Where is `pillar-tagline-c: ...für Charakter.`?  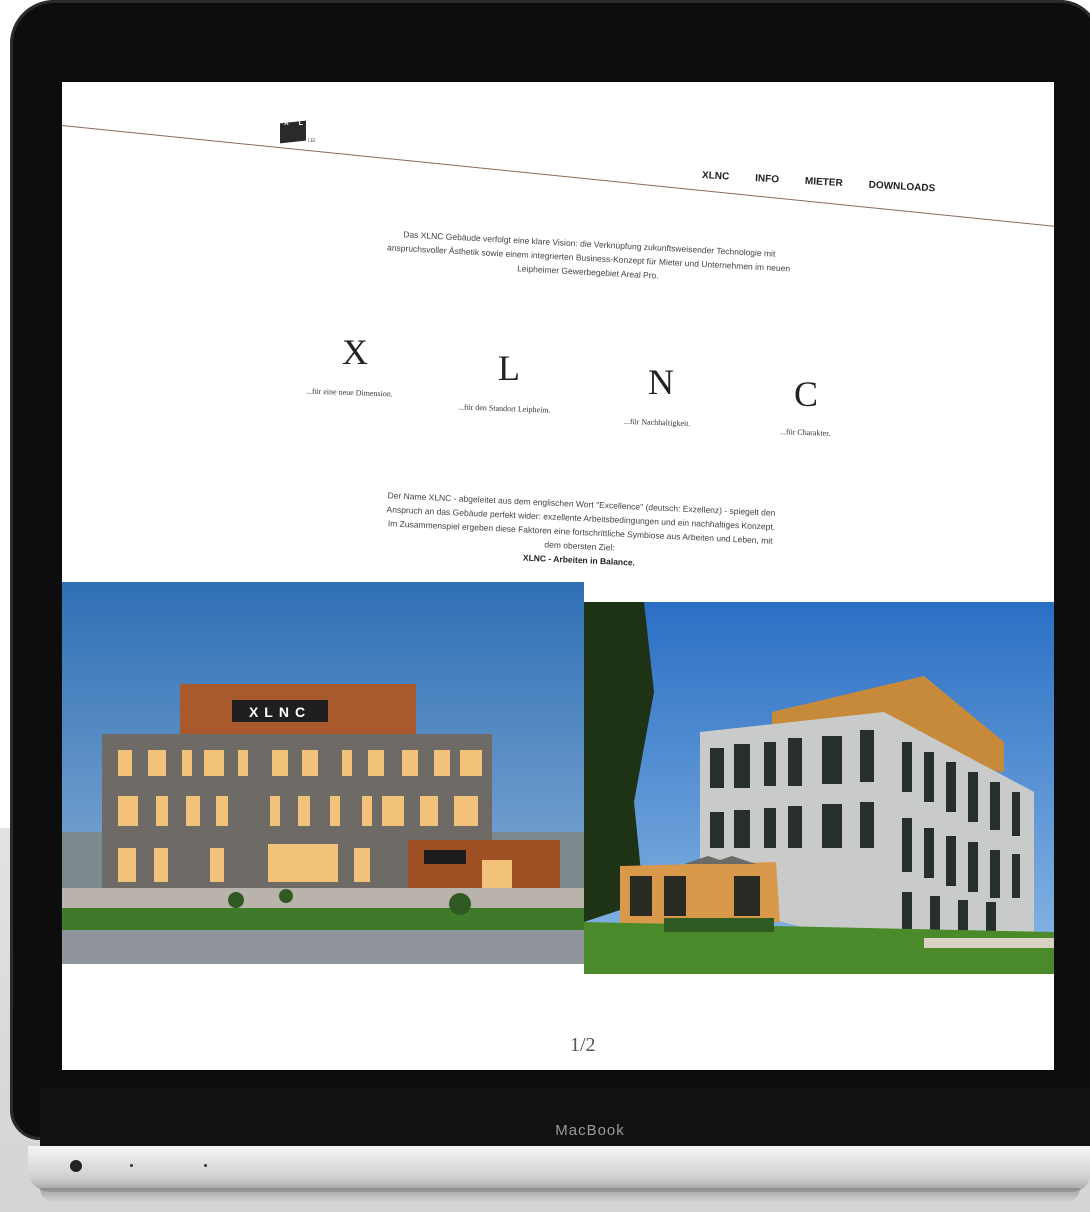 pillar-tagline-c: ...für Charakter. is located at coordinates (805, 432).